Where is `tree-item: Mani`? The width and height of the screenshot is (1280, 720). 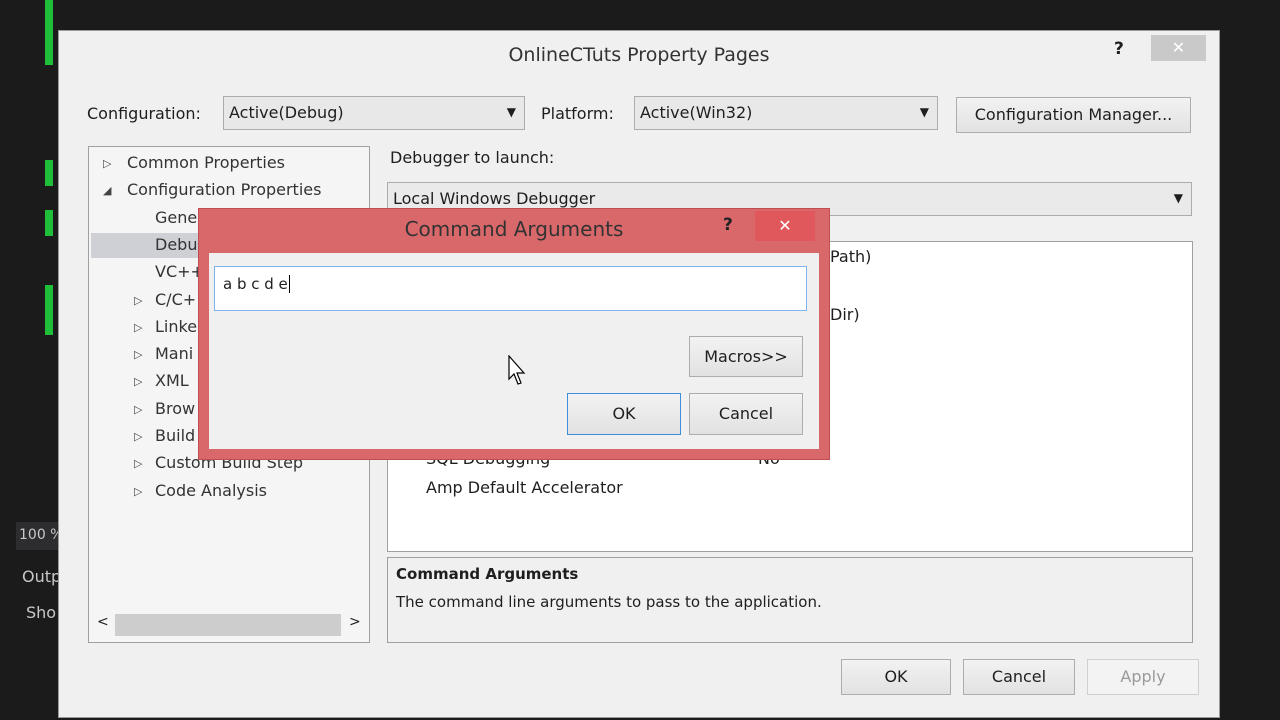 tree-item: Mani is located at coordinates (174, 353).